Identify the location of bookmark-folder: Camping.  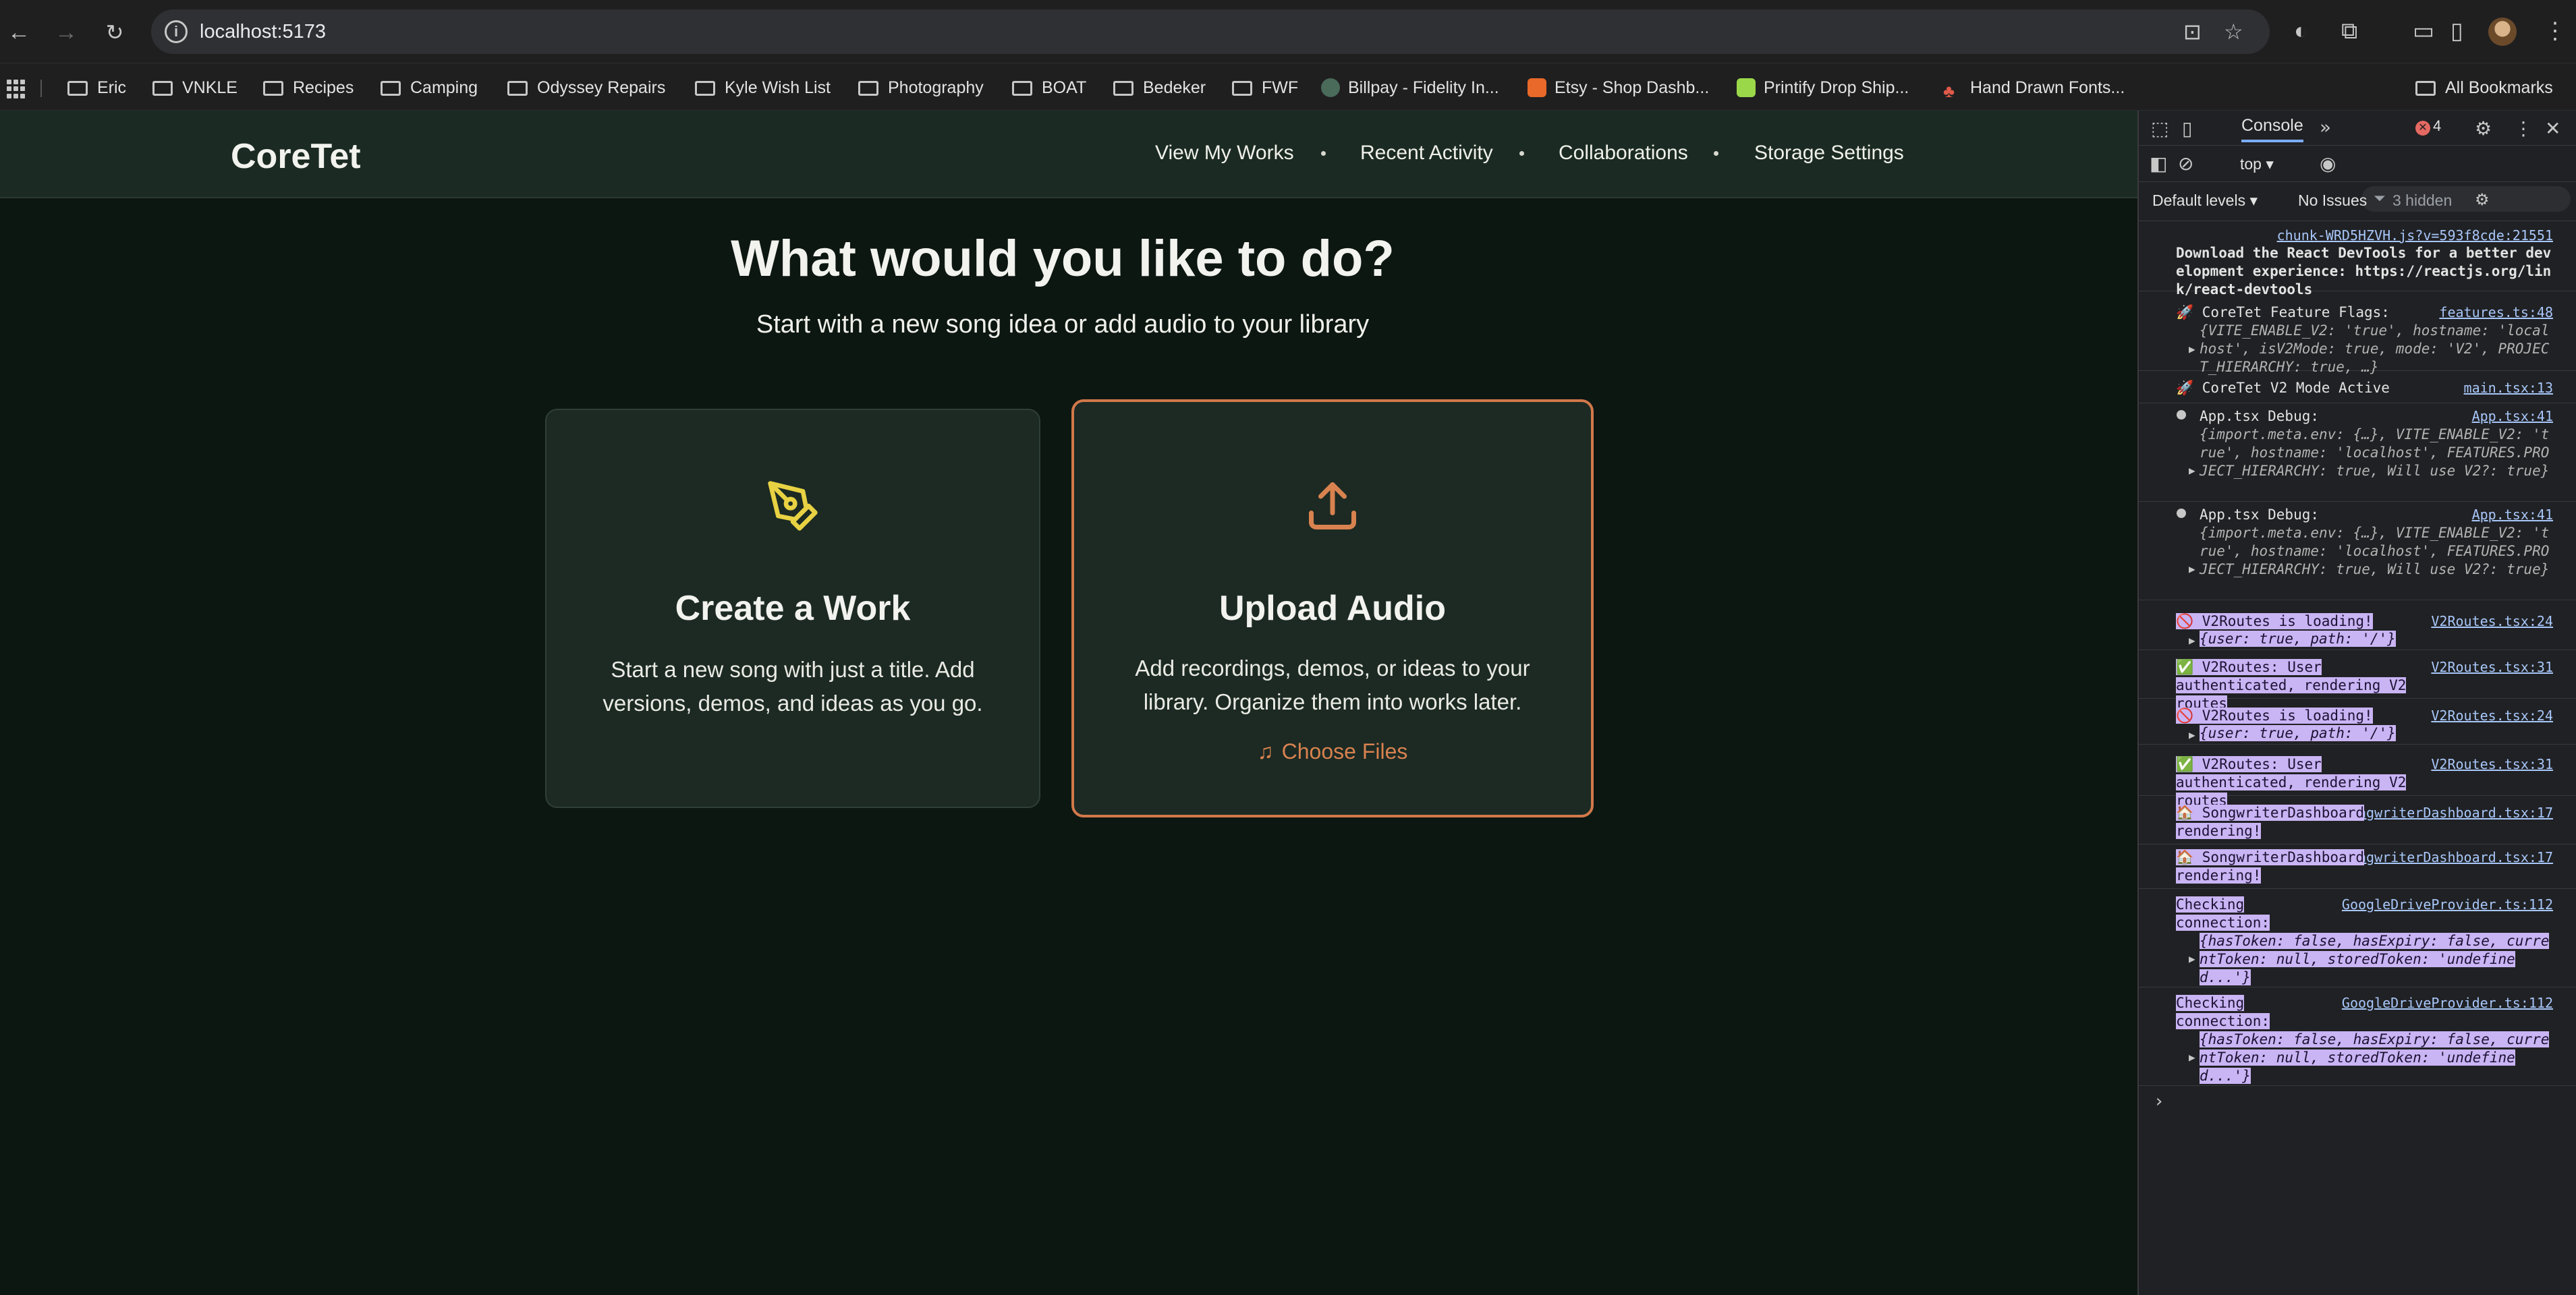
(429, 88).